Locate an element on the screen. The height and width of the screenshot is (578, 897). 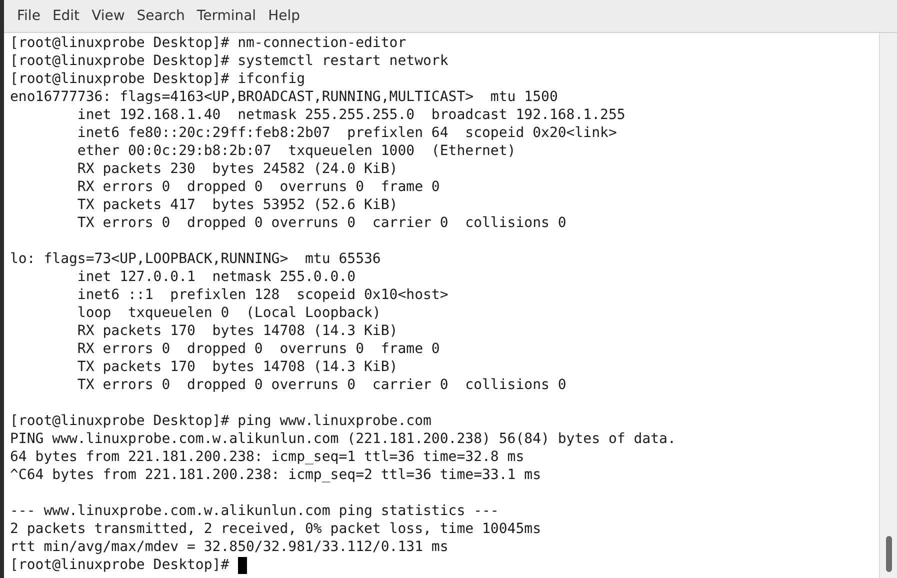
terminal-line: [root@linuxprobe Desktop]# systemctl restart network is located at coordinates (229, 61).